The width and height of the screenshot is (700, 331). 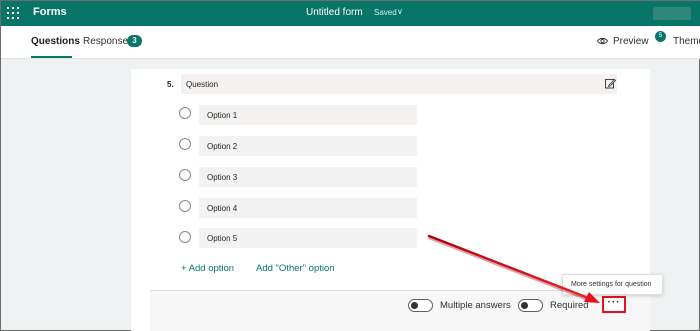 What do you see at coordinates (51, 57) in the screenshot?
I see `active-tab-indicator` at bounding box center [51, 57].